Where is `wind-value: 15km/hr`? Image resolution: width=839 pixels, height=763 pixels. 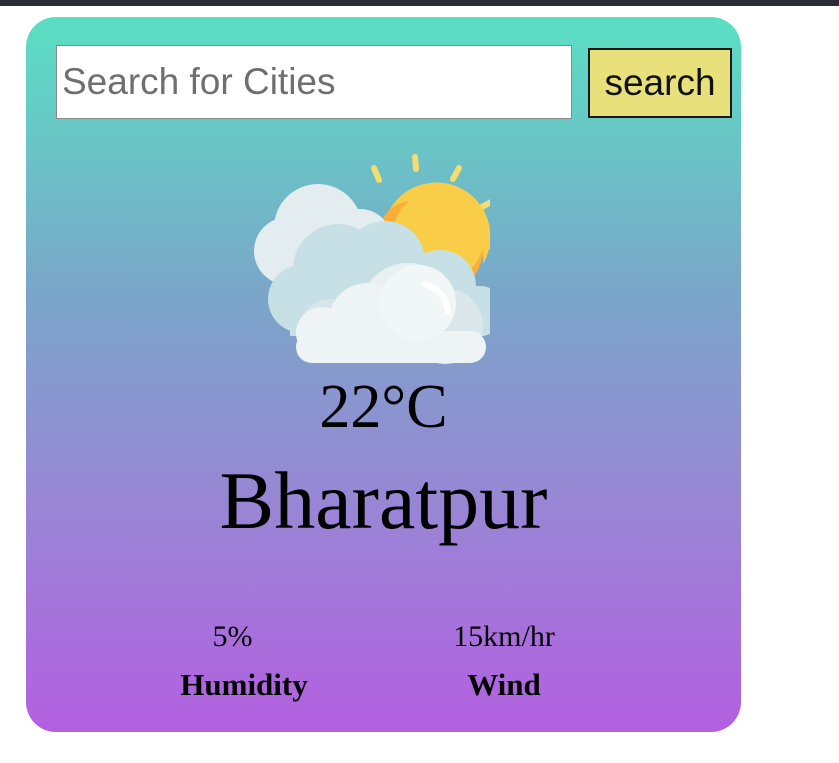 wind-value: 15km/hr is located at coordinates (504, 636).